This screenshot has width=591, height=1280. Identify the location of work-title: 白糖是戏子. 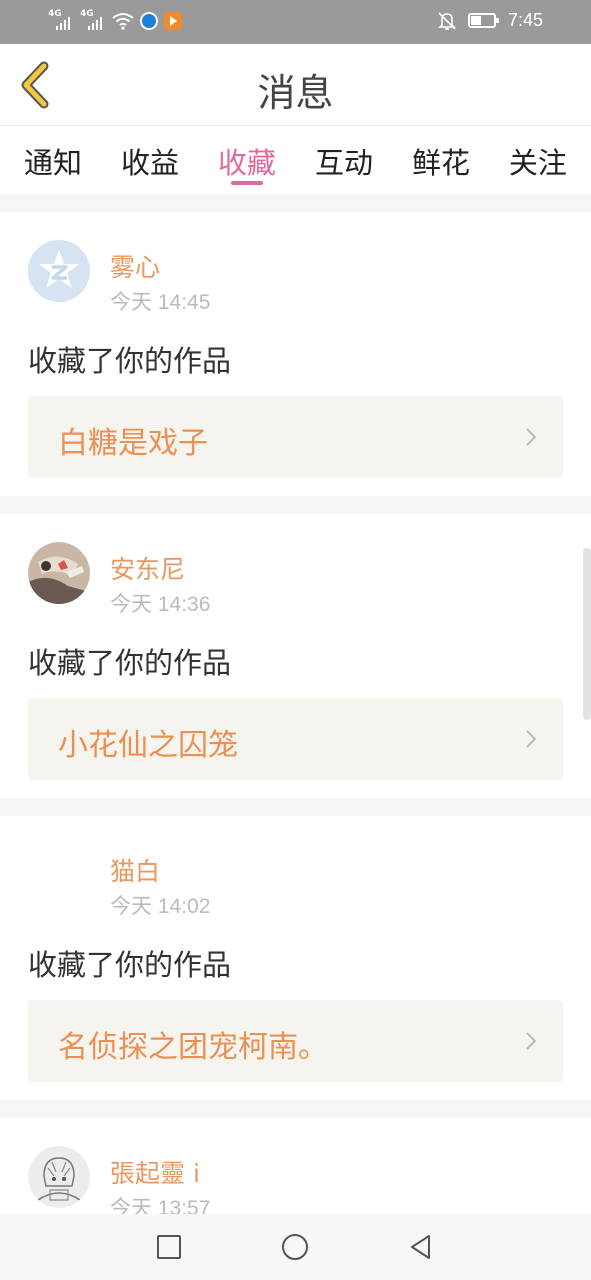
(133, 443).